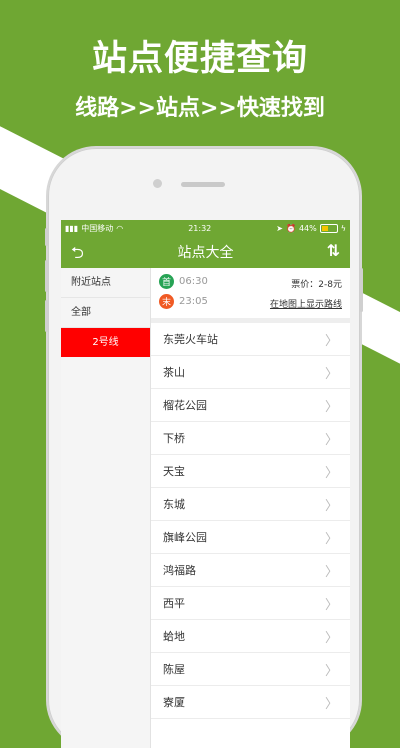 Image resolution: width=400 pixels, height=748 pixels. Describe the element at coordinates (120, 228) in the screenshot. I see `wifi-icon: ◠` at that location.